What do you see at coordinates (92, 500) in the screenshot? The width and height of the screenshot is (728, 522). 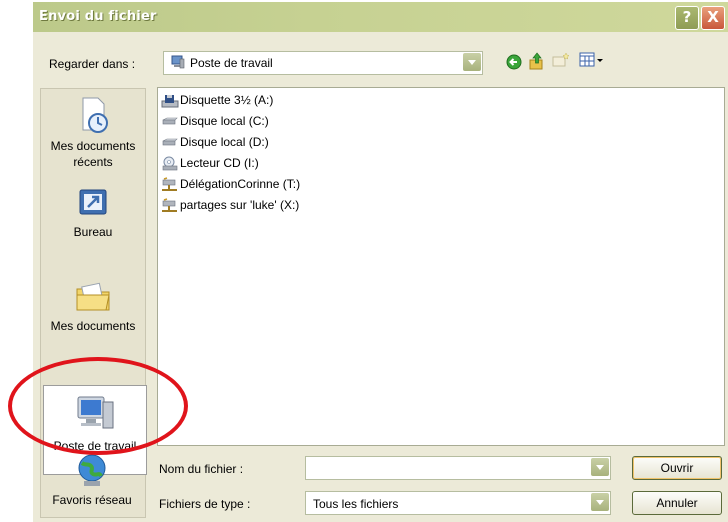 I see `place-label: Favoris réseau` at bounding box center [92, 500].